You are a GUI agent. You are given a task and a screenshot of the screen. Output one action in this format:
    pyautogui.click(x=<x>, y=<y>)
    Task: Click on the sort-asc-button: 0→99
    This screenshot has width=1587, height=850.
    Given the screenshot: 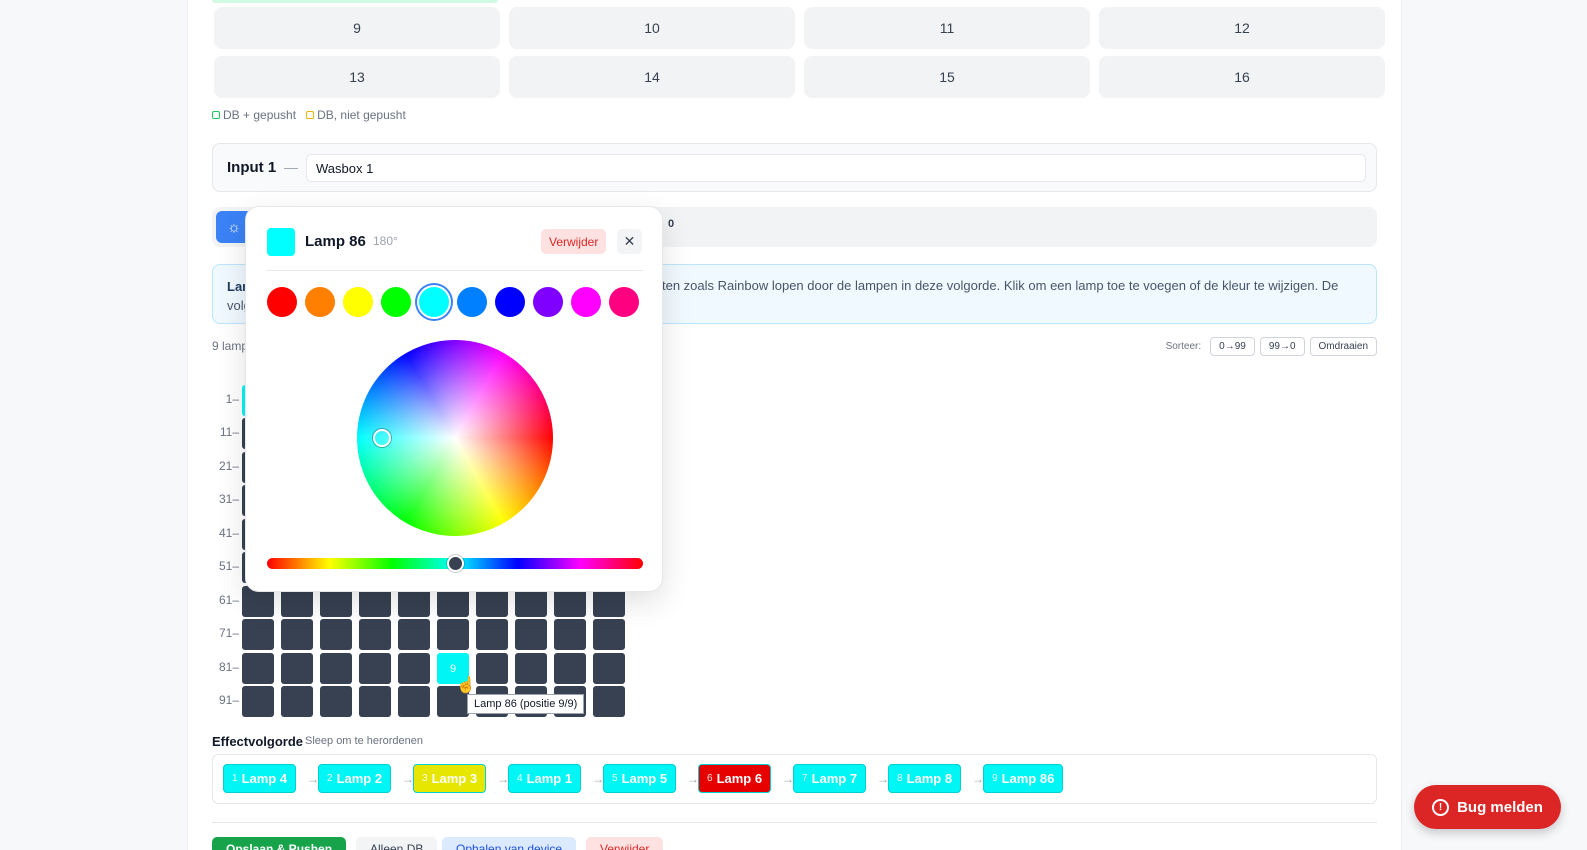 What is the action you would take?
    pyautogui.click(x=1232, y=346)
    